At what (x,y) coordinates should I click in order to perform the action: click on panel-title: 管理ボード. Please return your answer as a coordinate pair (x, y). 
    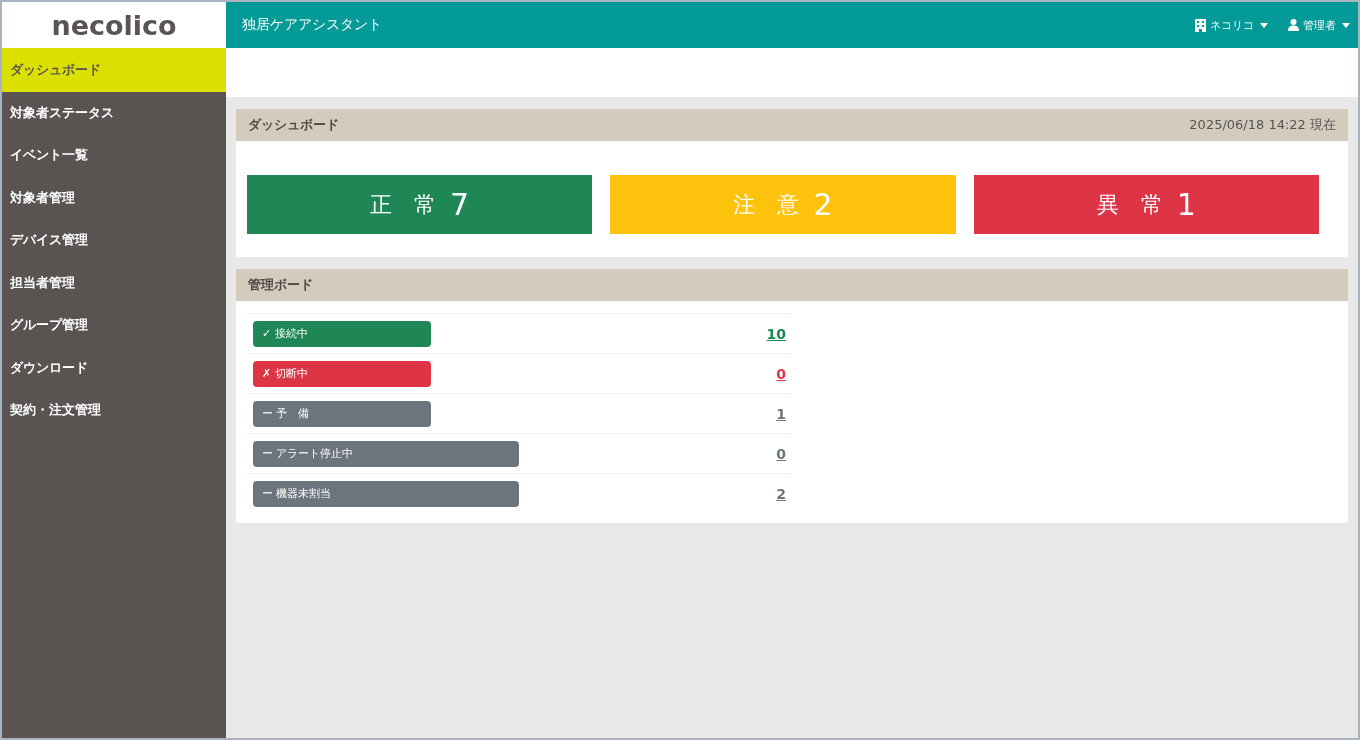
    Looking at the image, I should click on (280, 285).